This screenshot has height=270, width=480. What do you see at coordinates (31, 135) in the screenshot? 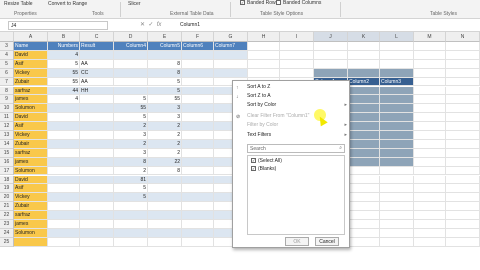
I see `name-cell: Vickey` at bounding box center [31, 135].